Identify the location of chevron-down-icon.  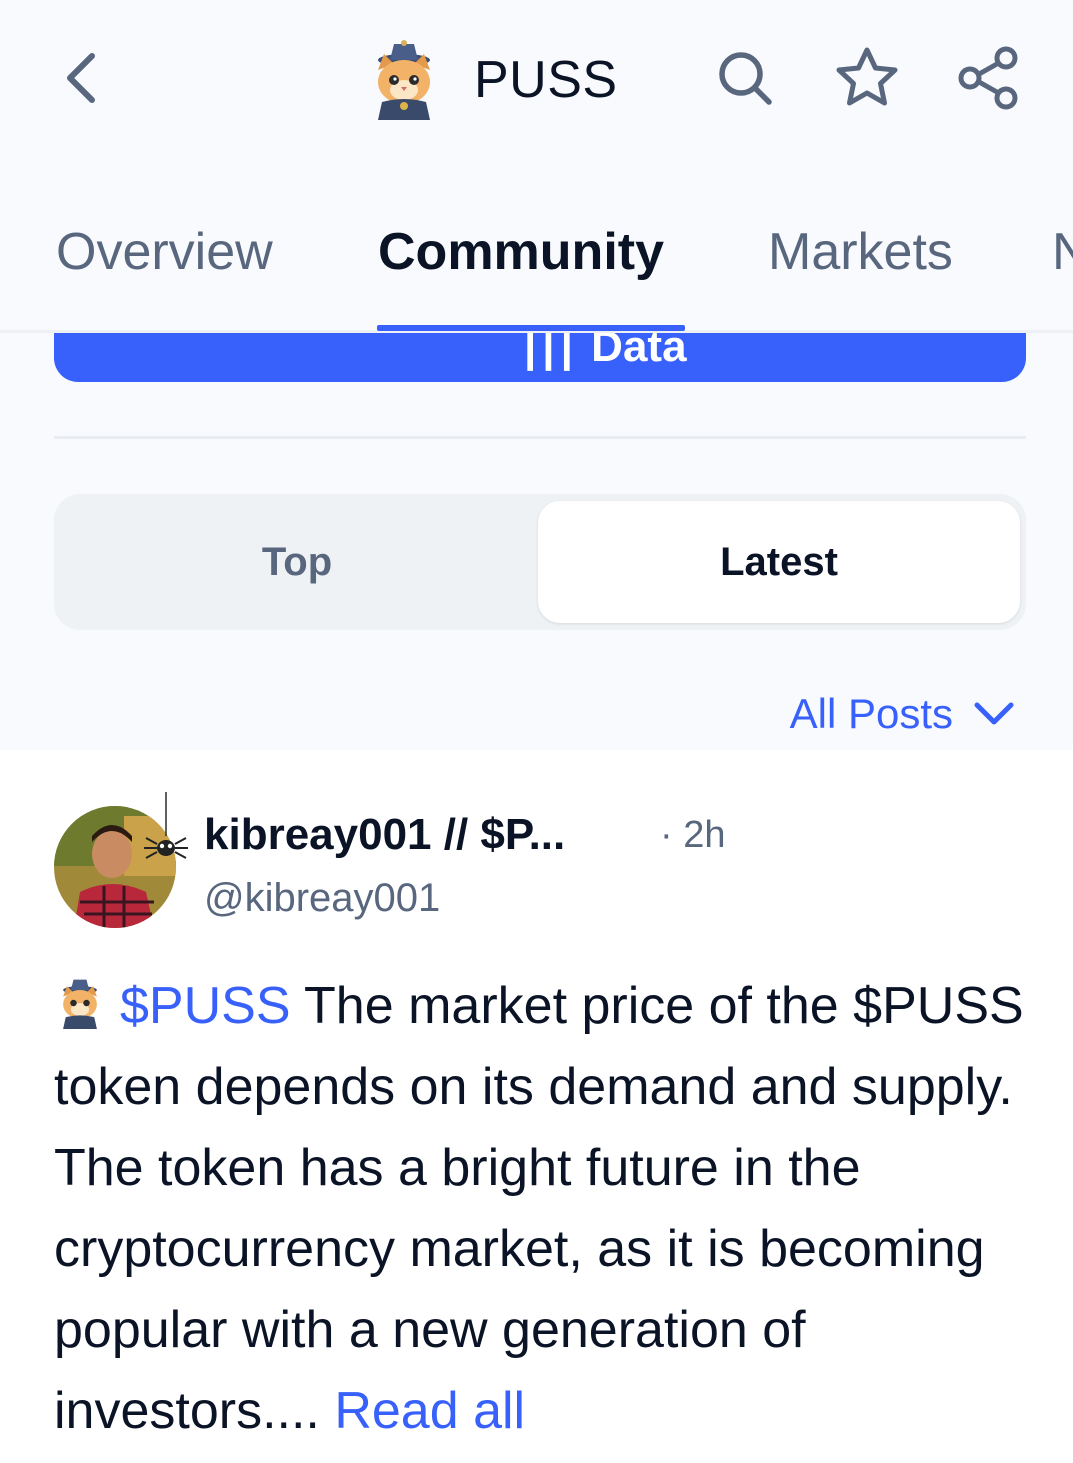
(994, 713).